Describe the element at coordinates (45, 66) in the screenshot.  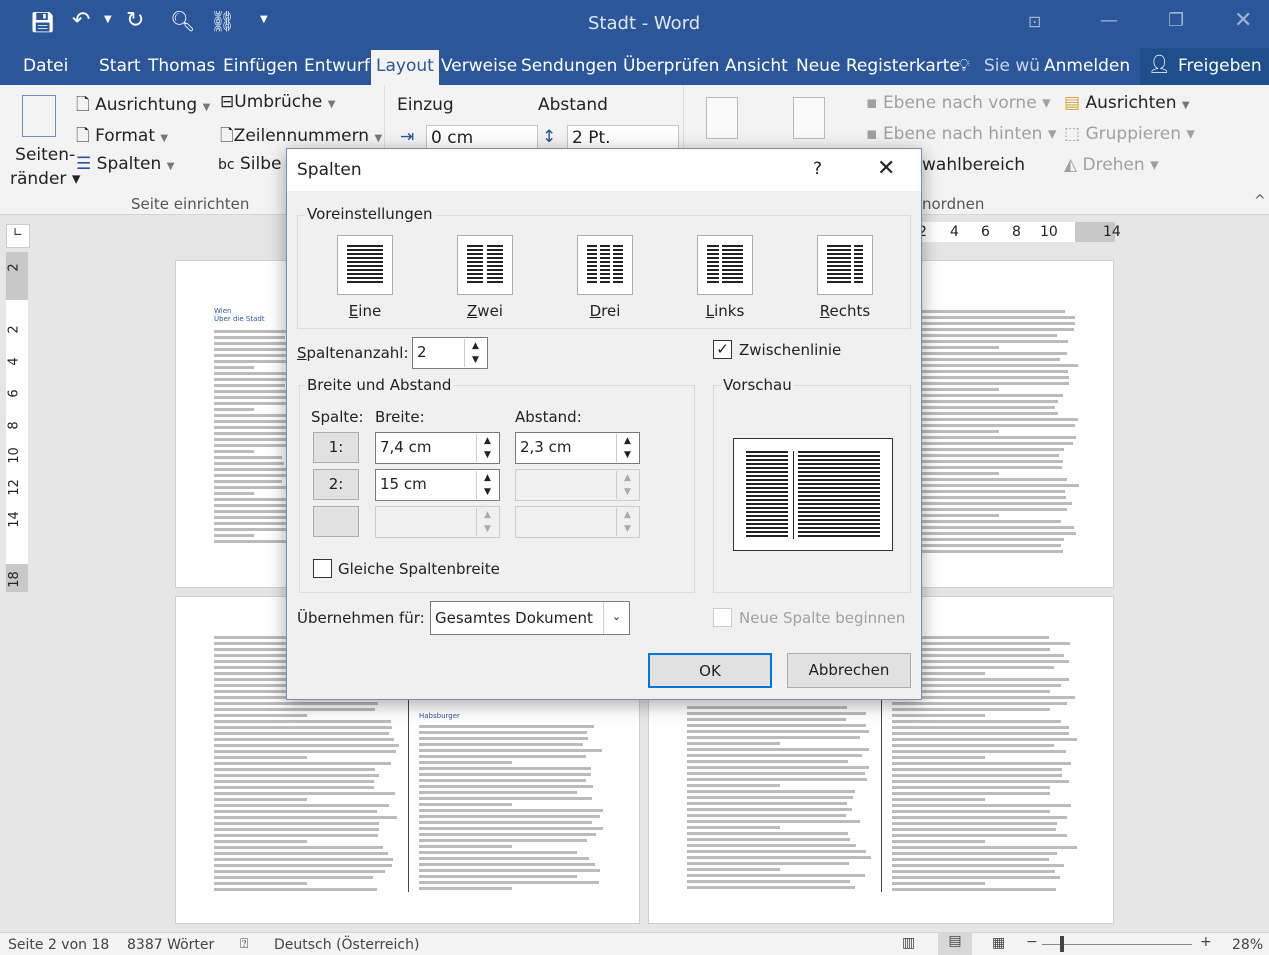
I see `tab-datei: Datei` at that location.